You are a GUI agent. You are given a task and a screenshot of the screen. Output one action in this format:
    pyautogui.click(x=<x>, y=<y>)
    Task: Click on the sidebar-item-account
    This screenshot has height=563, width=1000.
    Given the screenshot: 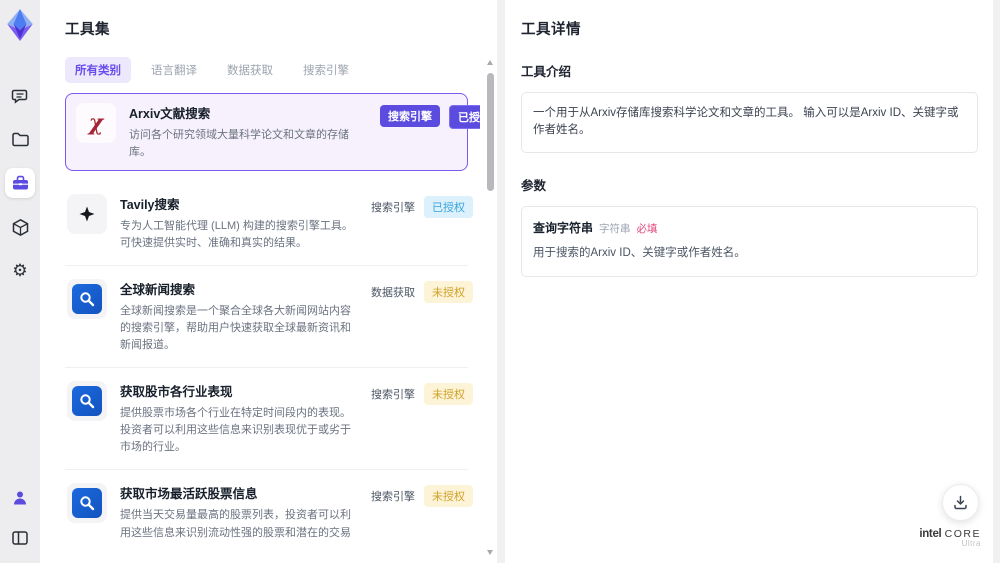 What is the action you would take?
    pyautogui.click(x=20, y=498)
    